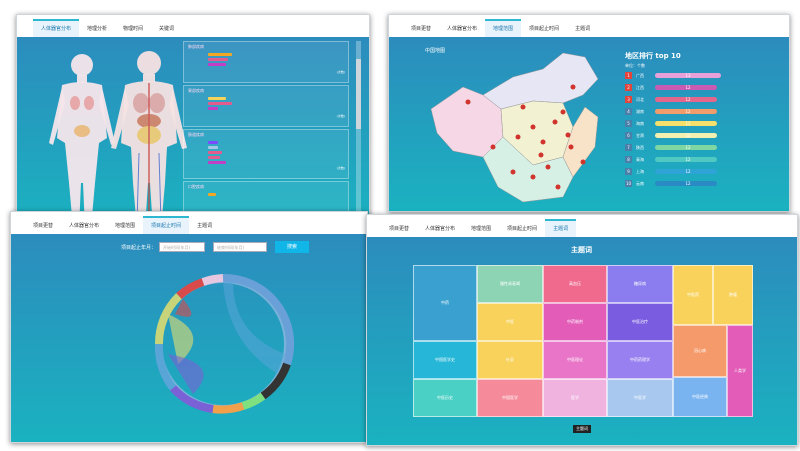 The height and width of the screenshot is (451, 800). What do you see at coordinates (266, 106) in the screenshot?
I see `chart-card-stomach: 胃部疾病 (次数)` at bounding box center [266, 106].